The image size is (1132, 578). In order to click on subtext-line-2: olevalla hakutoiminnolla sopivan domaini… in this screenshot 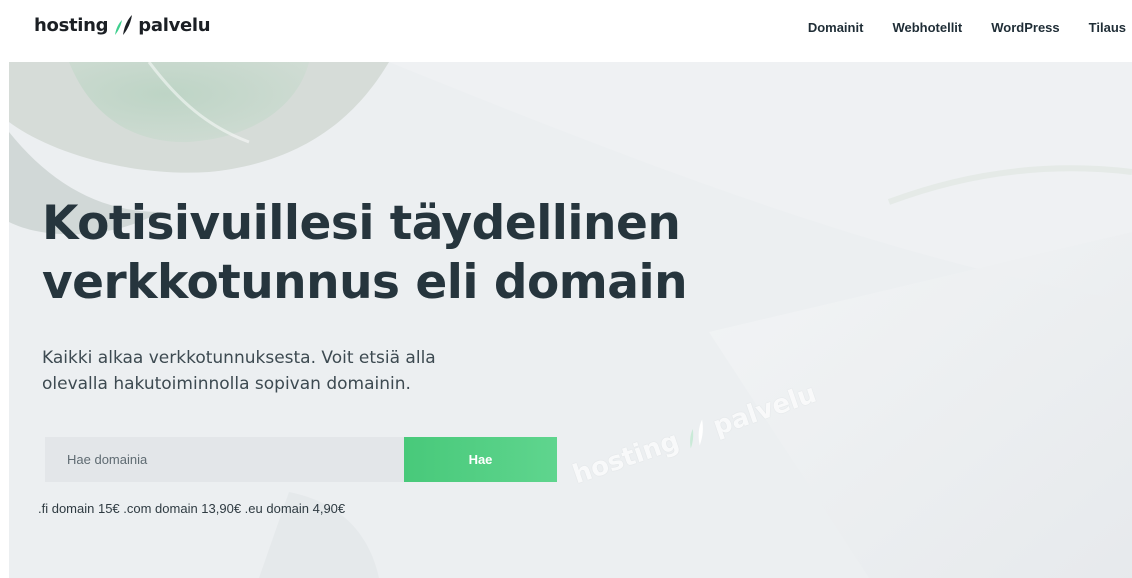, I will do `click(226, 384)`.